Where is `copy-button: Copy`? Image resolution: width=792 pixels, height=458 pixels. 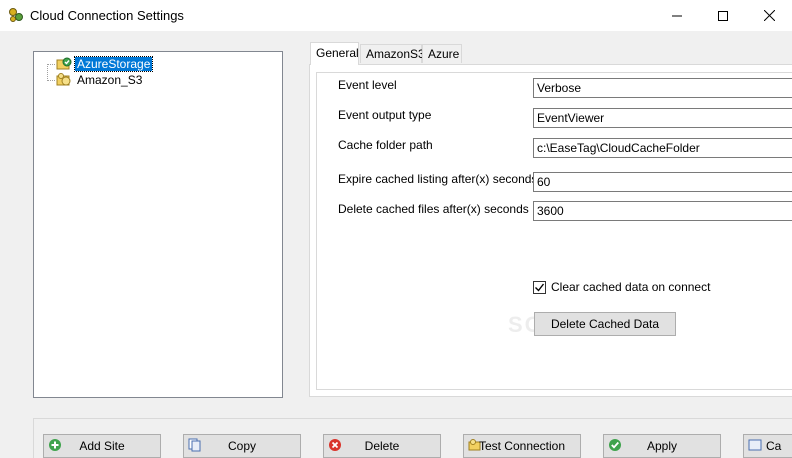
copy-button: Copy is located at coordinates (242, 446).